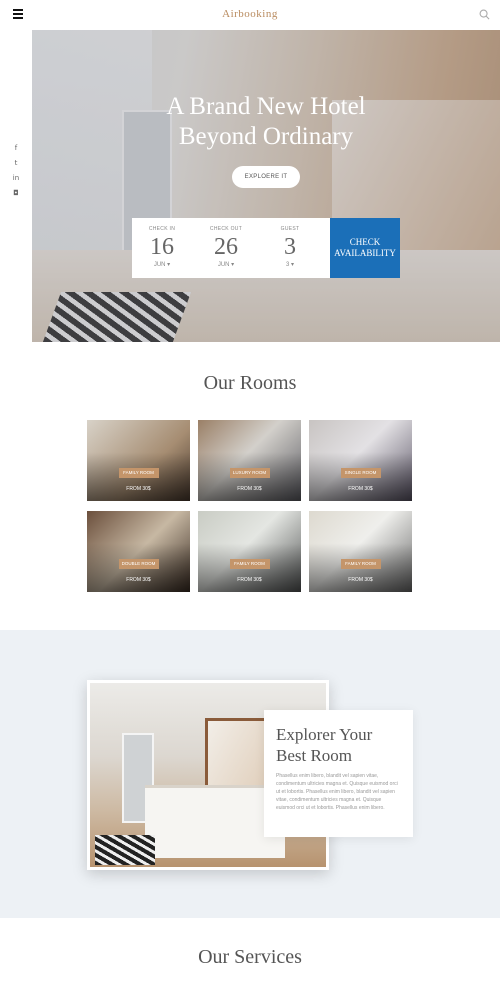 This screenshot has height=1000, width=500. I want to click on explorer-title-line1: Explorer Your, so click(324, 734).